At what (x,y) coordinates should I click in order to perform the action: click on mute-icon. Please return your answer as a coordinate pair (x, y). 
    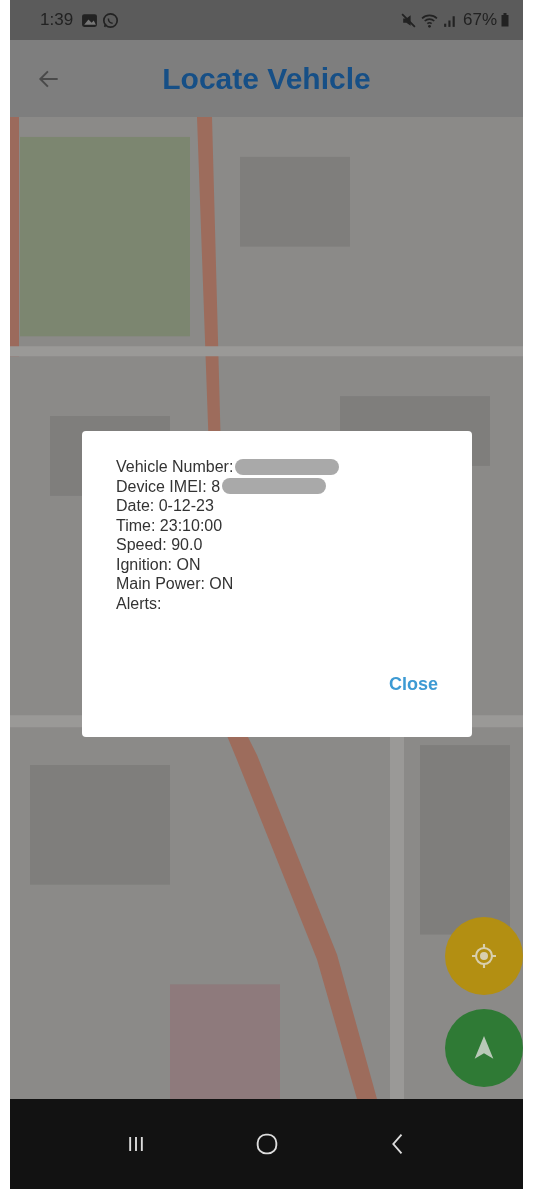
    Looking at the image, I should click on (408, 20).